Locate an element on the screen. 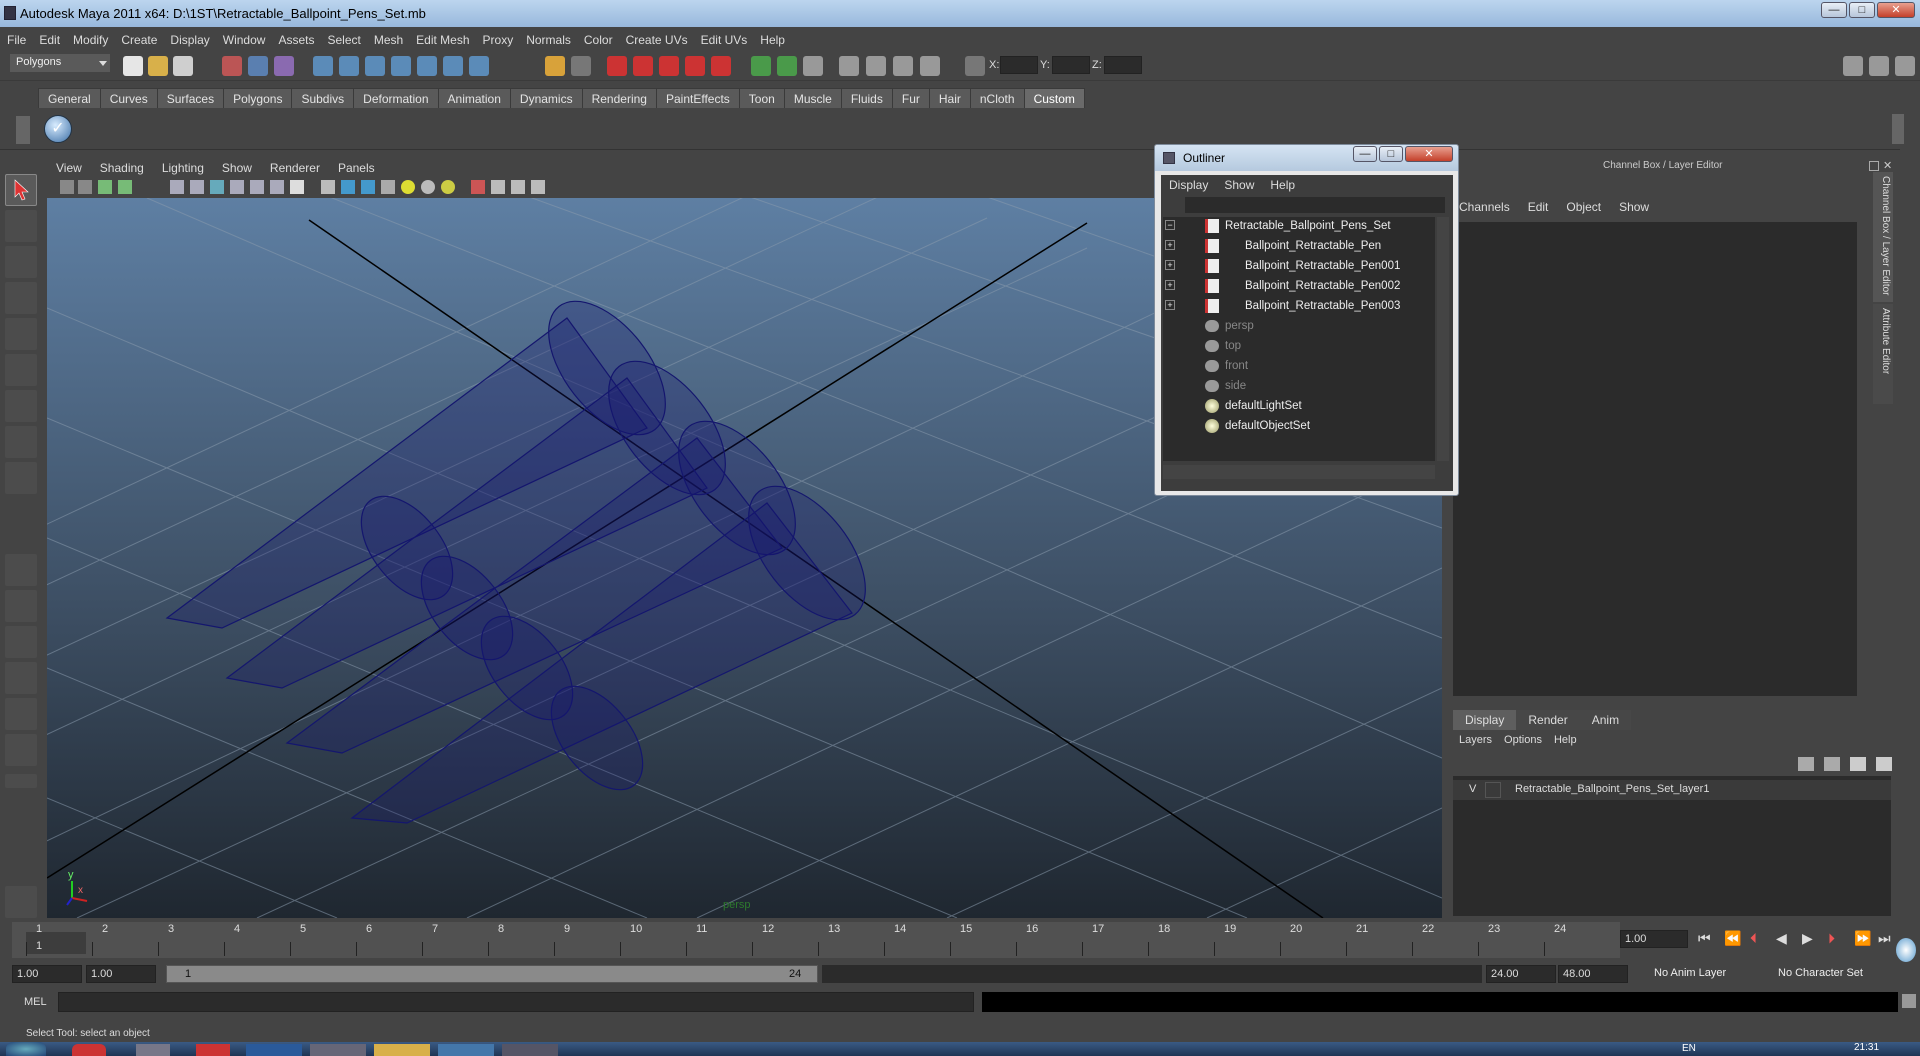  step-back-key-icon: ⏪ is located at coordinates (1732, 938).